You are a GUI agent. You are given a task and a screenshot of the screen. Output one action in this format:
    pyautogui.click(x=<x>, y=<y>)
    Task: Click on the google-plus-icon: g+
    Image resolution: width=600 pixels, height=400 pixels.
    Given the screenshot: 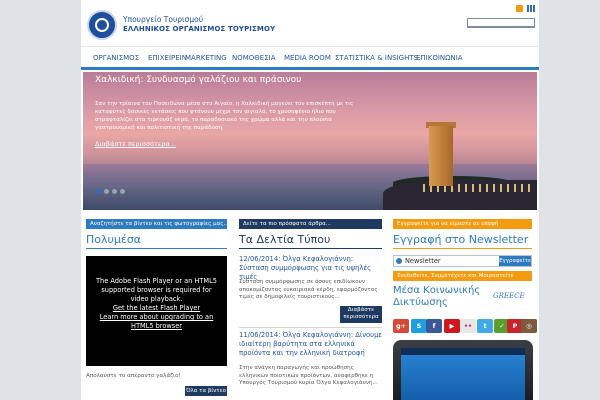 What is the action you would take?
    pyautogui.click(x=401, y=326)
    